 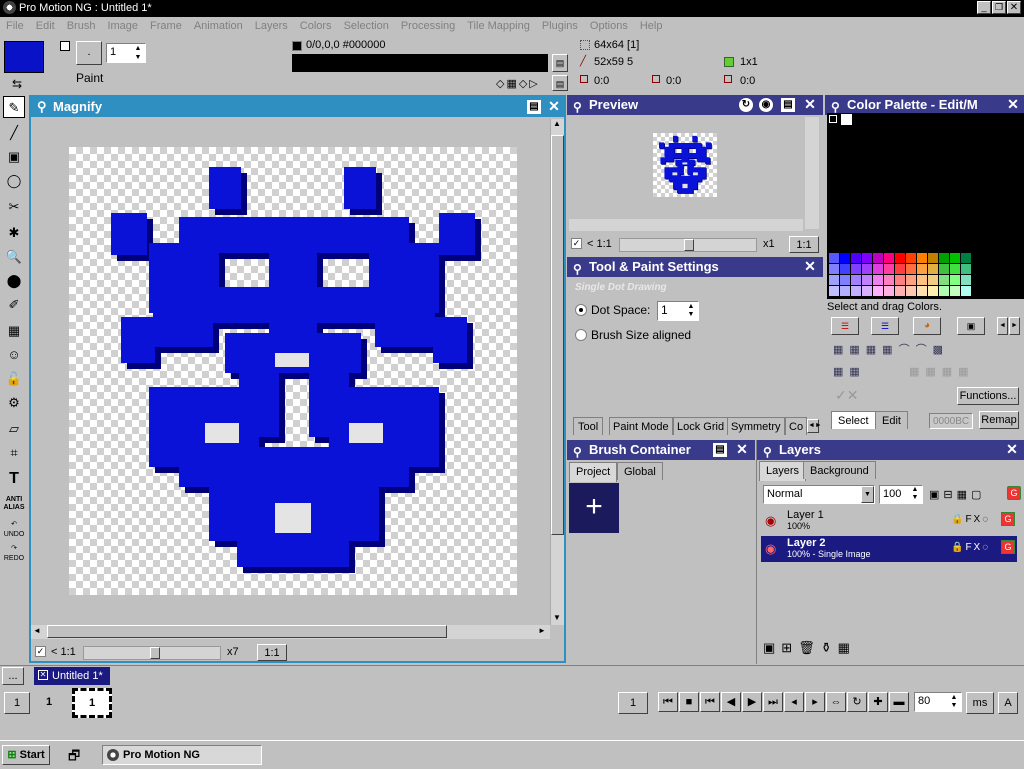 I want to click on loop-icon: ↻, so click(x=857, y=702).